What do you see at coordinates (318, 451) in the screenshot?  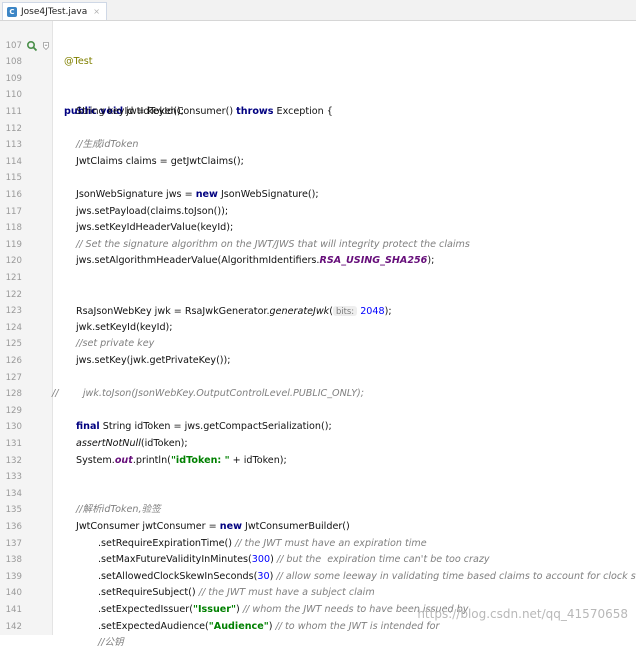 I see `code-line: 132` at bounding box center [318, 451].